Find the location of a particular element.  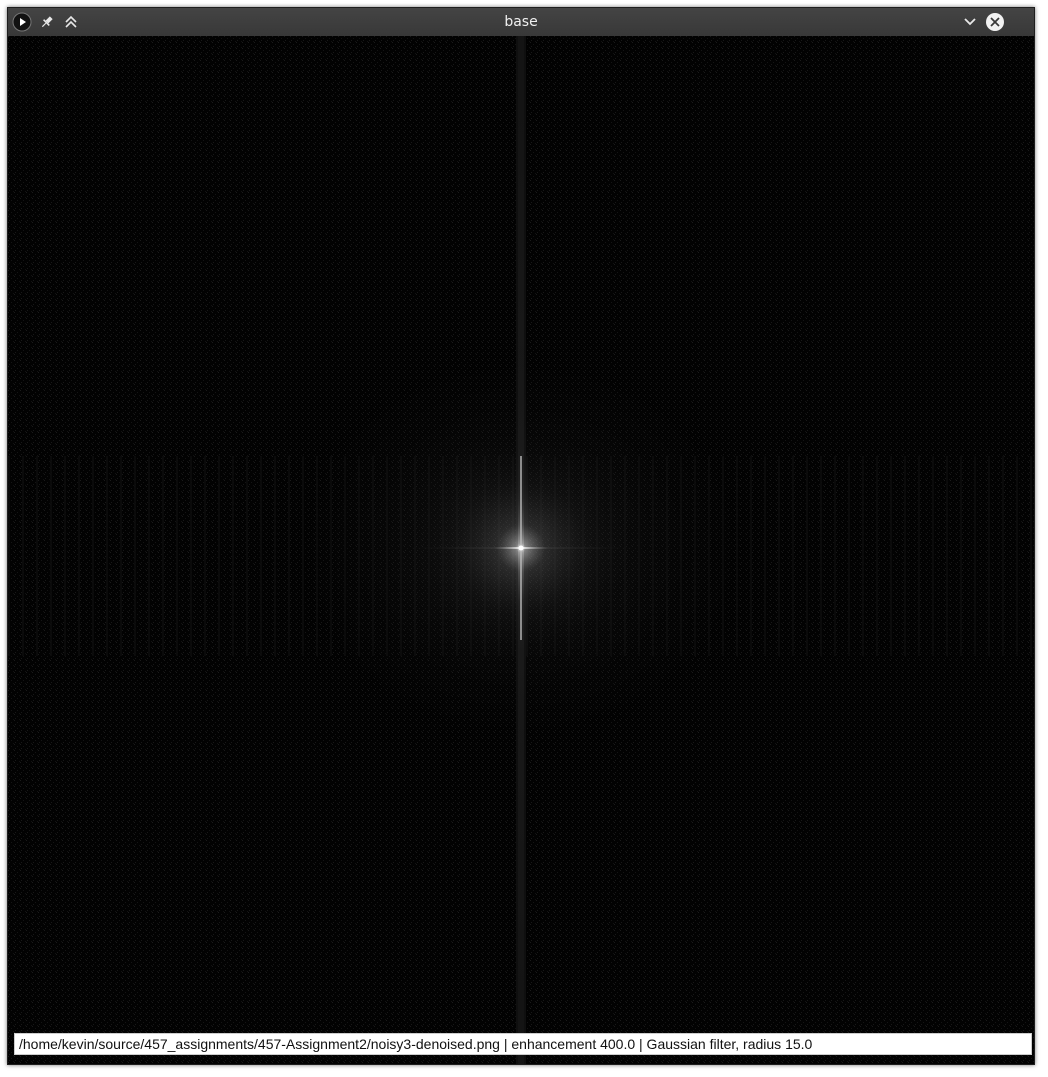

pin-button is located at coordinates (47, 22).